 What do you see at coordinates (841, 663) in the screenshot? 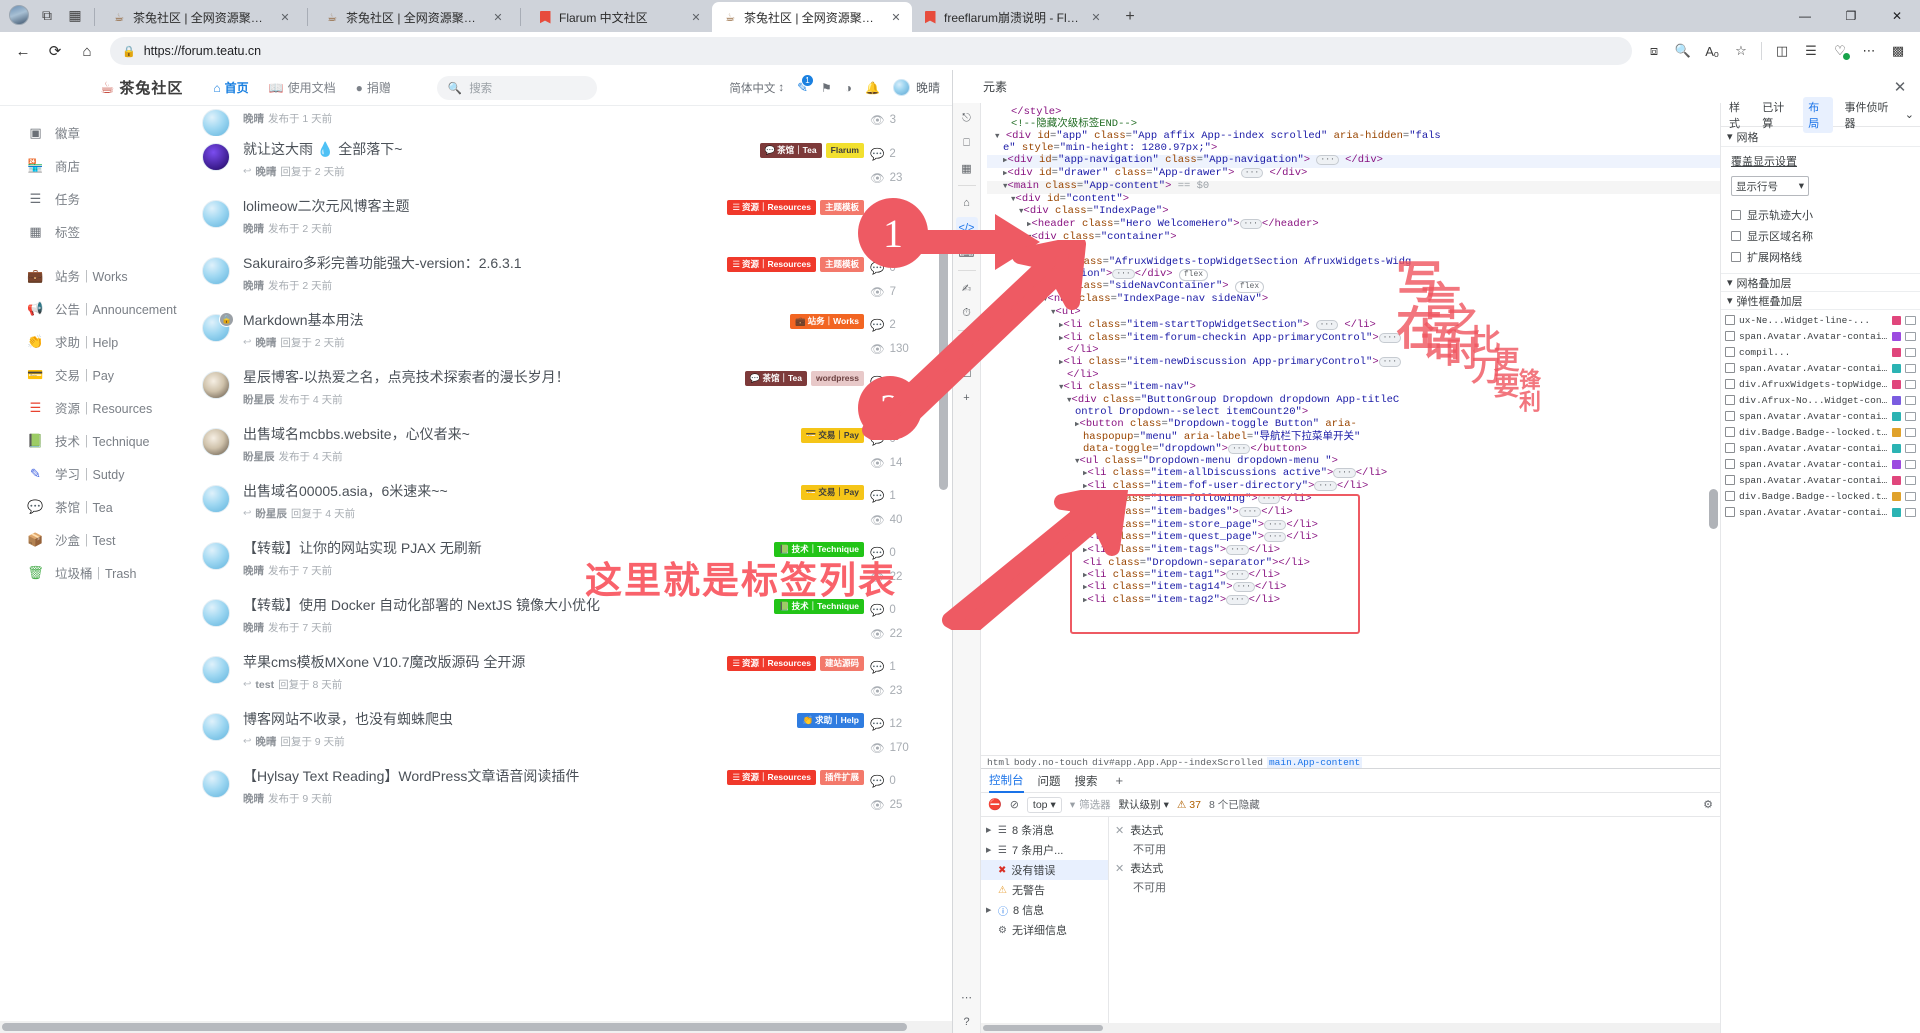
I see `tag-badge: 建站源码` at bounding box center [841, 663].